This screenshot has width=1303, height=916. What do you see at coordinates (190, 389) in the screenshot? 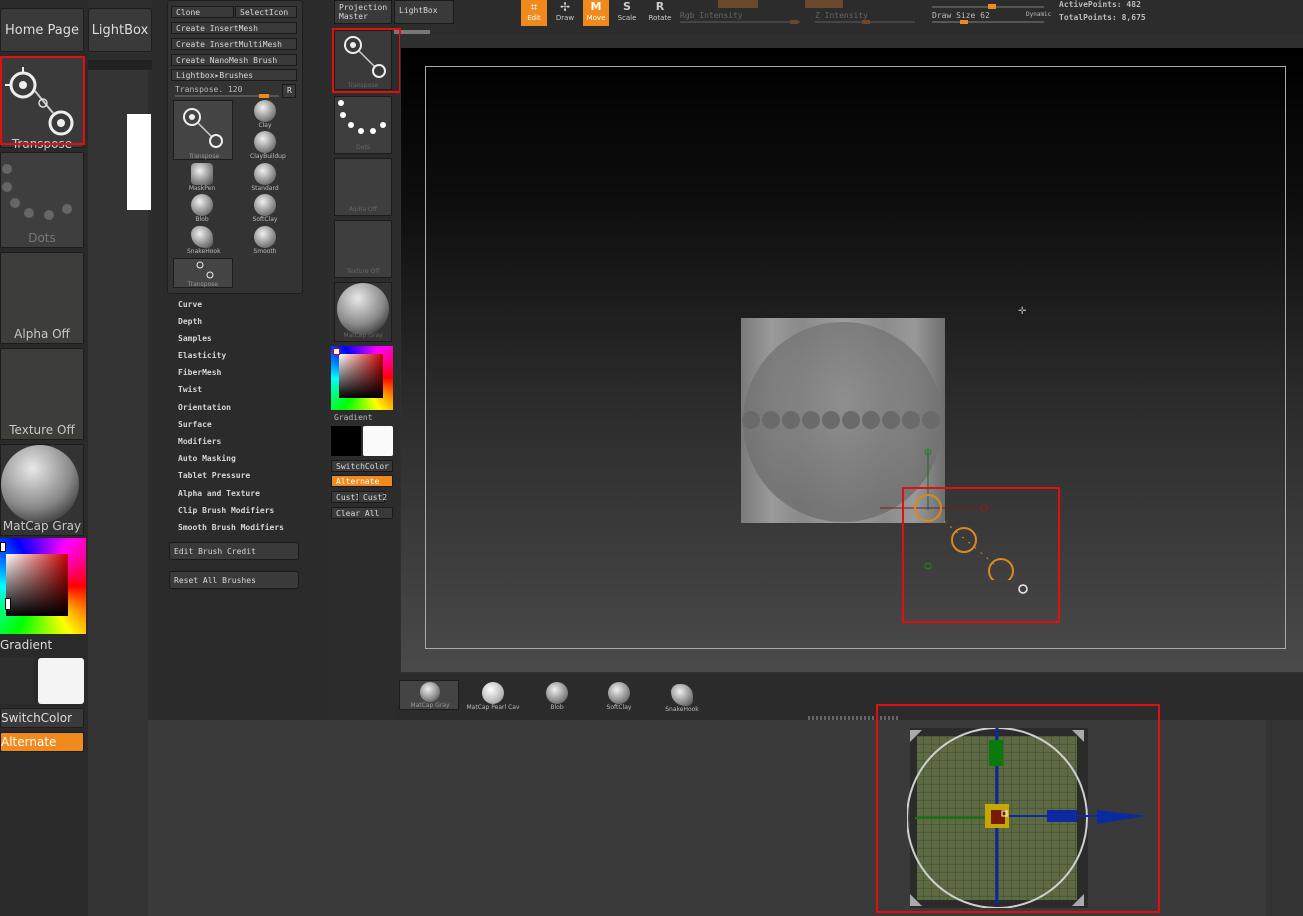
I see `subpalette-twist: Twist` at bounding box center [190, 389].